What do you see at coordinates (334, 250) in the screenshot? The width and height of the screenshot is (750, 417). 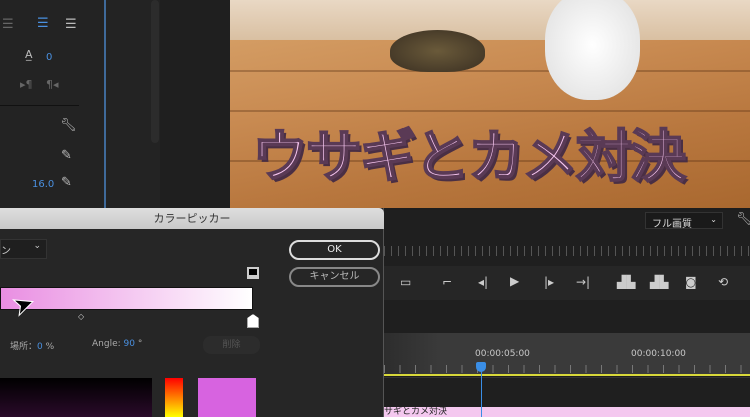 I see `ok-button: OK` at bounding box center [334, 250].